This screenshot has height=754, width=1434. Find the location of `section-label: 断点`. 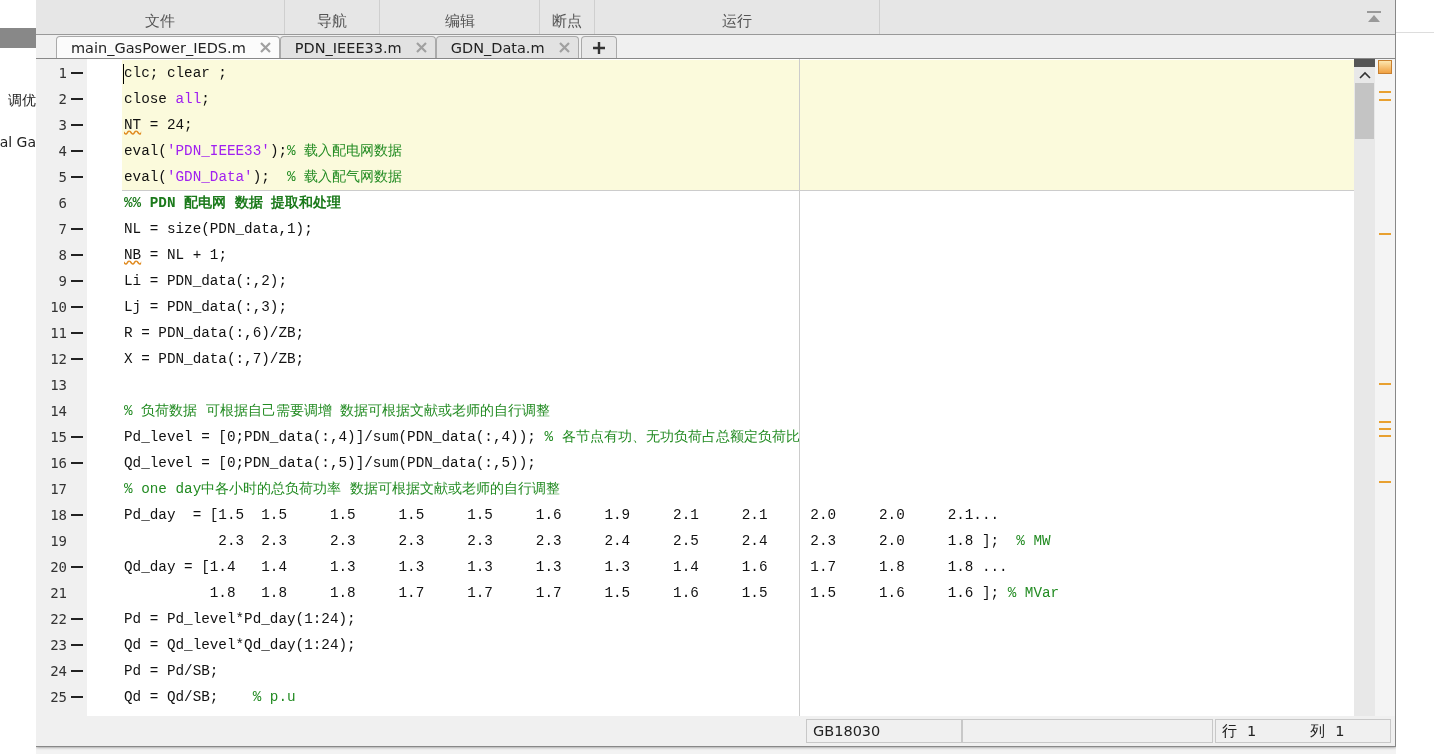

section-label: 断点 is located at coordinates (567, 21).